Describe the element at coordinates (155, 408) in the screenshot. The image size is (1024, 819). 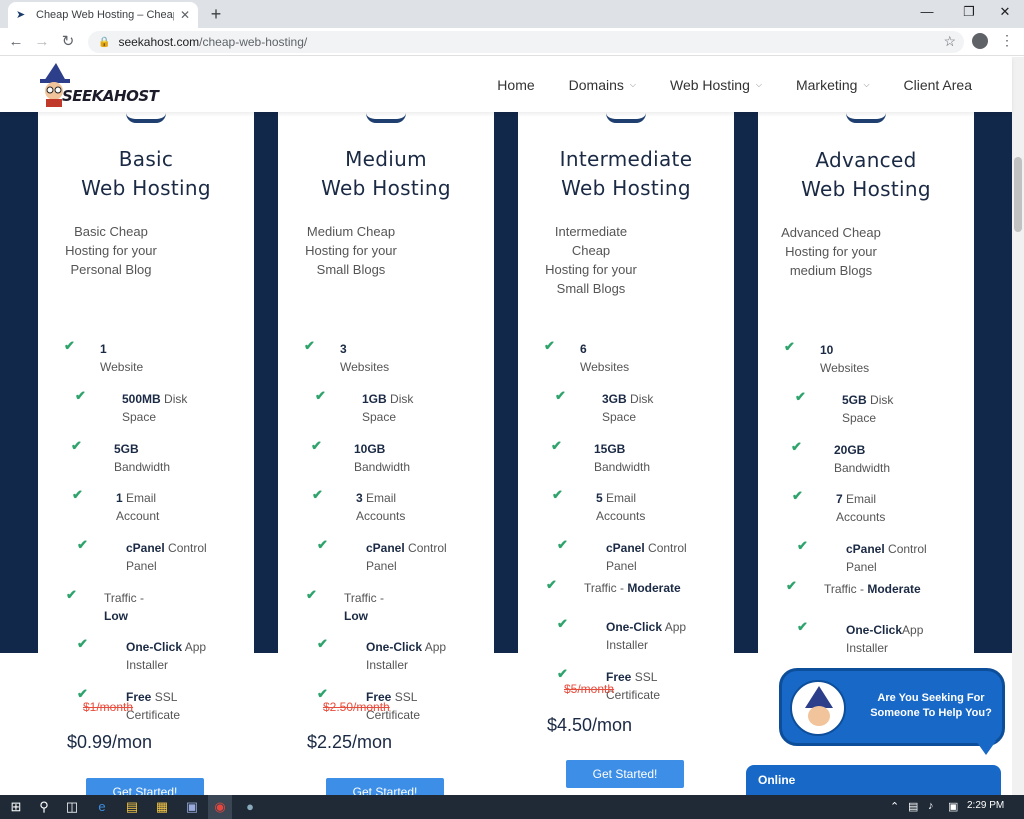
I see `plan-feature: 500MB Disk Space` at that location.